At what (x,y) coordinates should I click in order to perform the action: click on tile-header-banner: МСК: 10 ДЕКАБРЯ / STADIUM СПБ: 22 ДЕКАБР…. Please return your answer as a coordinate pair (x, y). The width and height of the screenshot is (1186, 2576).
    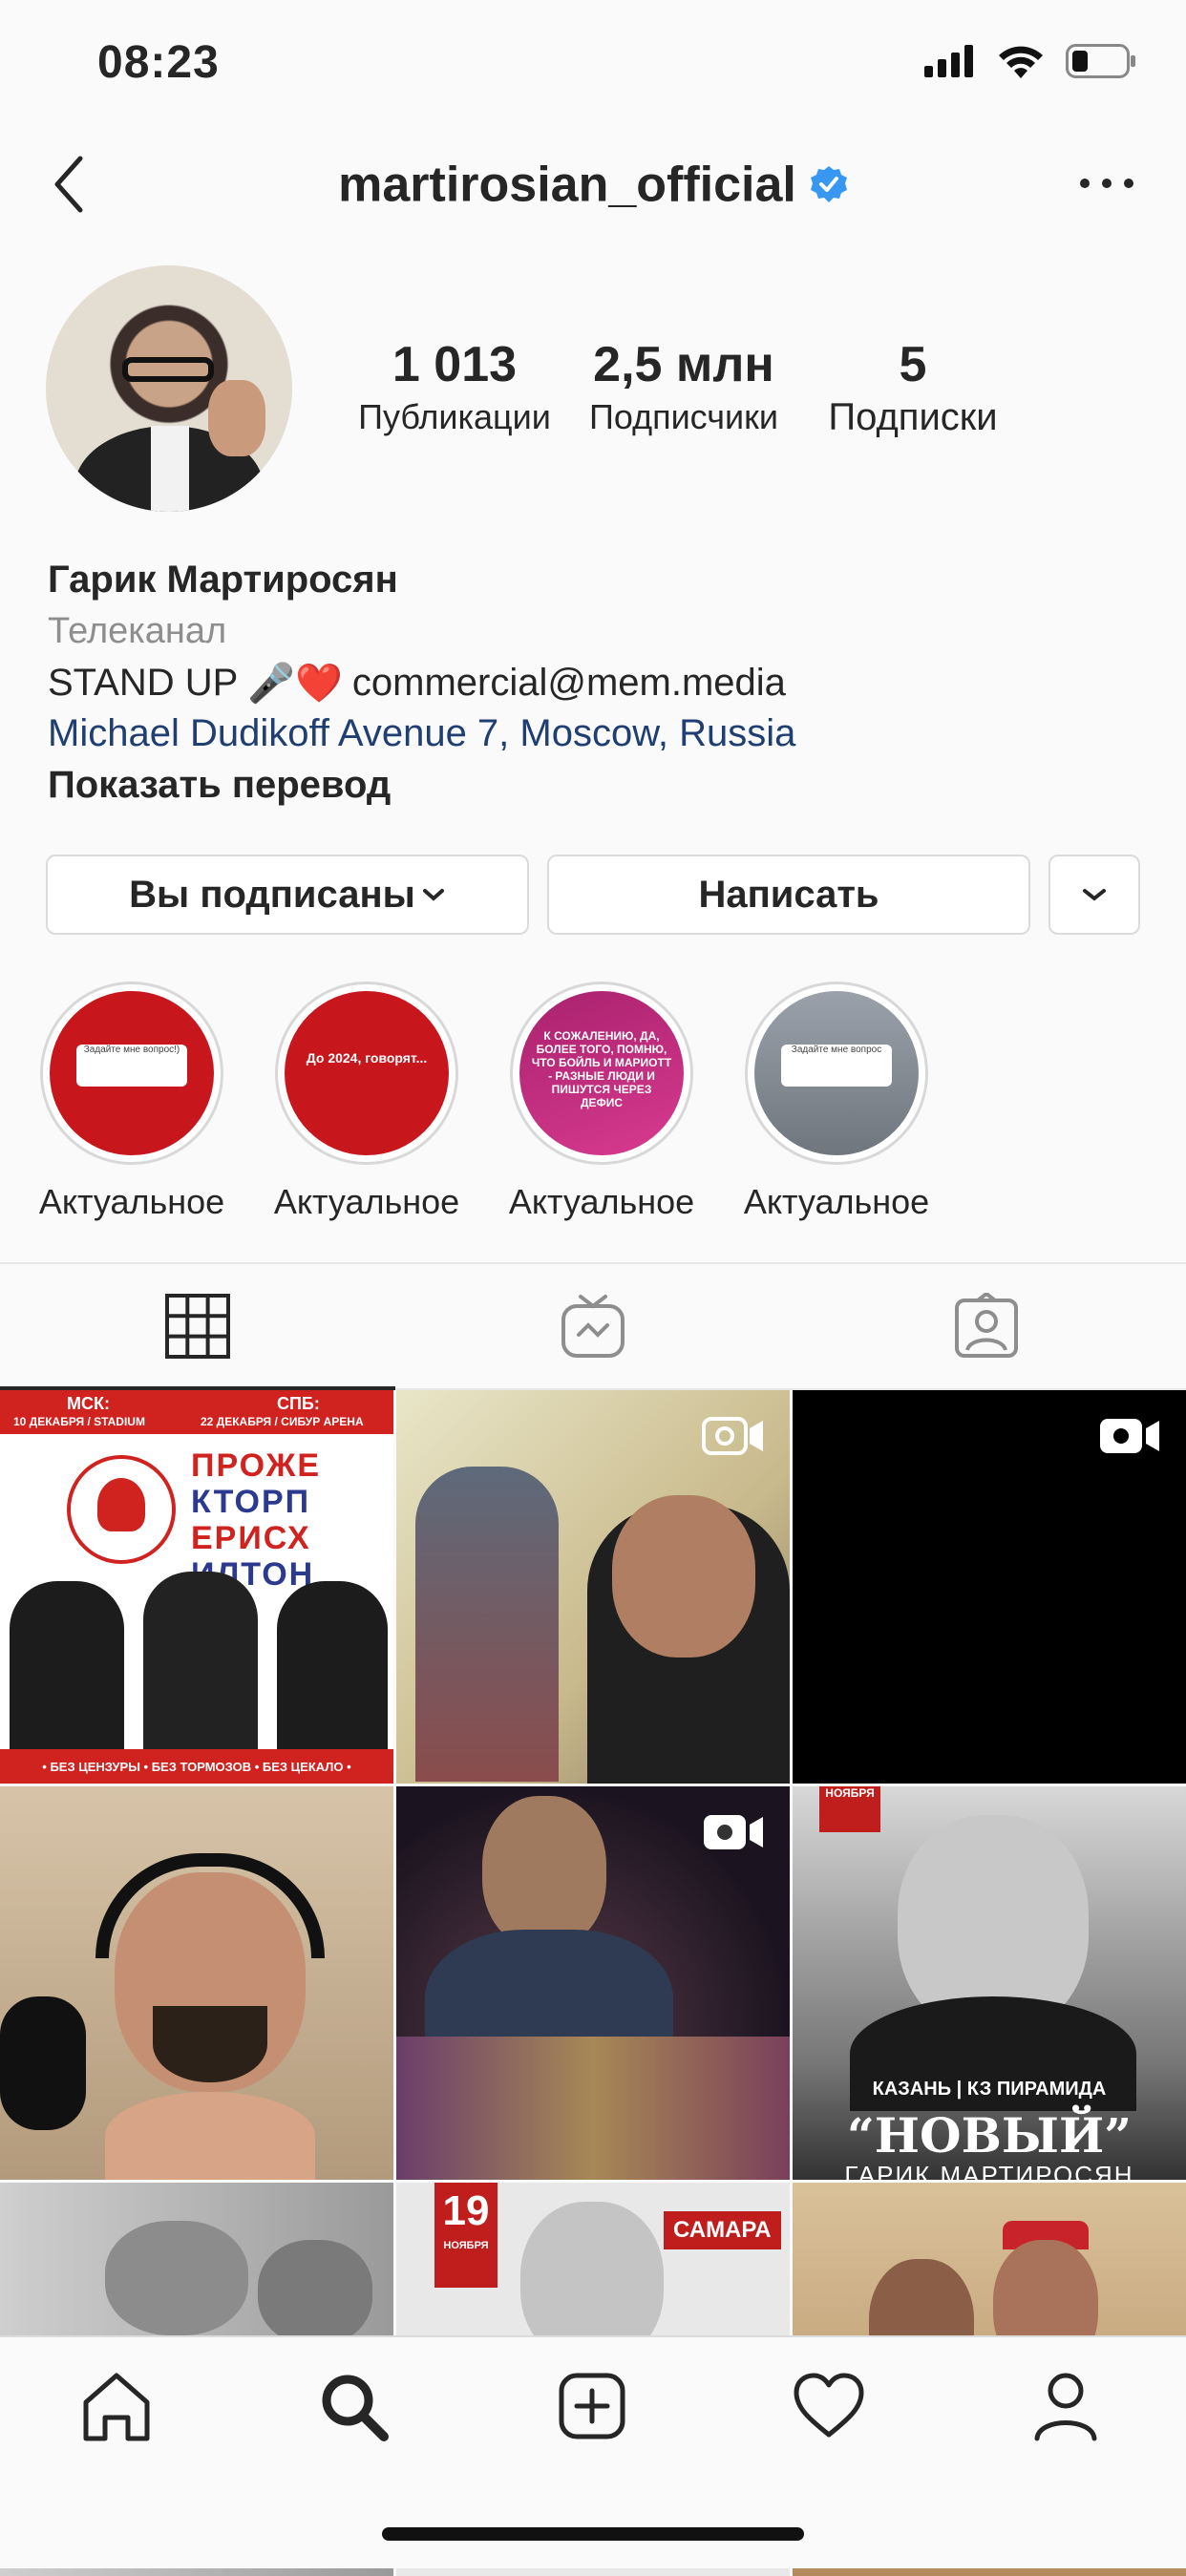
    Looking at the image, I should click on (197, 1412).